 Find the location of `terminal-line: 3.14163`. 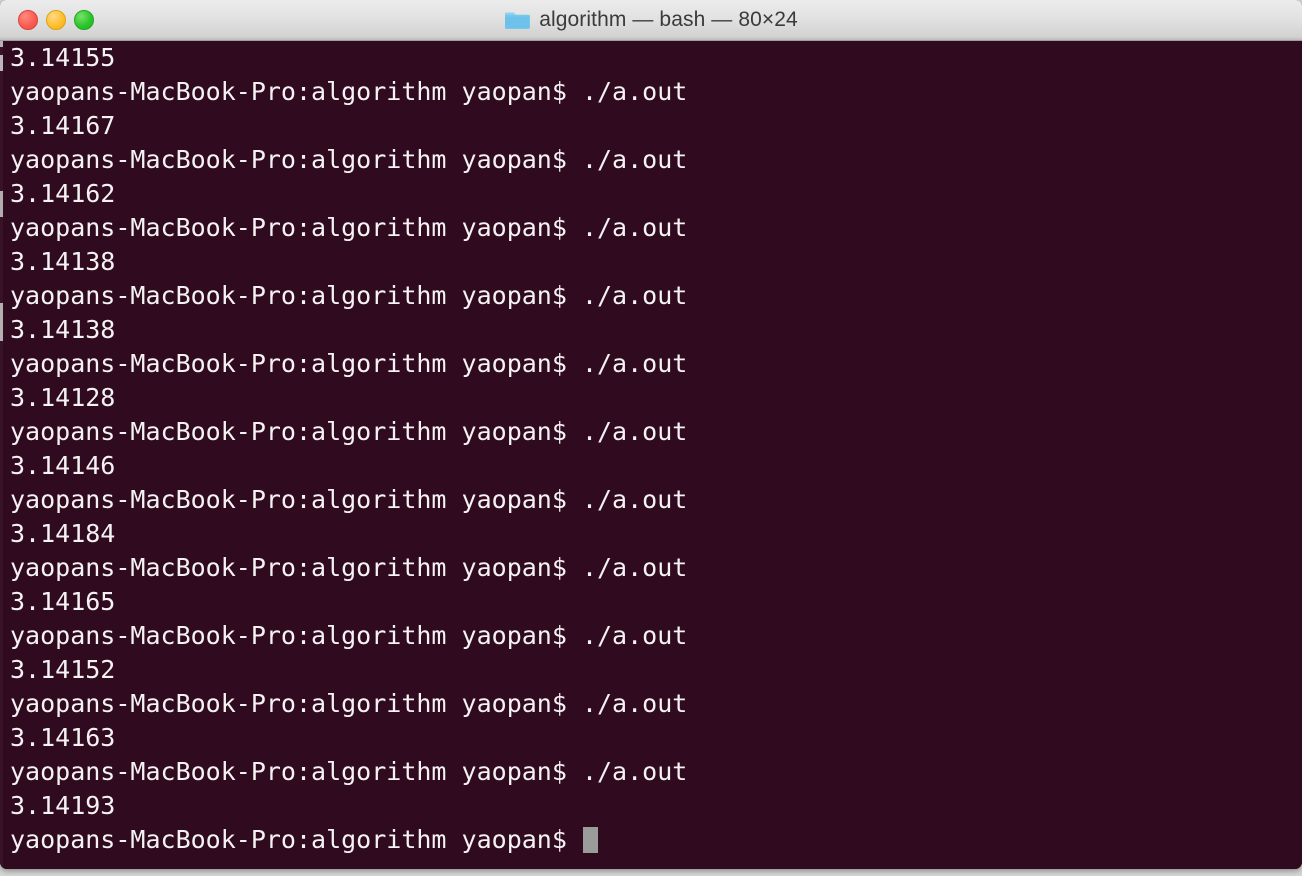

terminal-line: 3.14163 is located at coordinates (63, 737).